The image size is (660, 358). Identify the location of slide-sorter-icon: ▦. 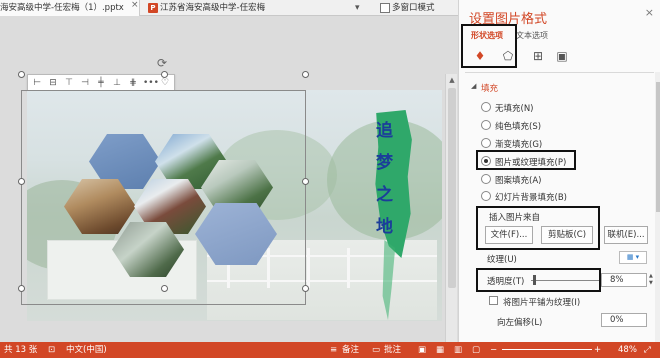
(440, 350).